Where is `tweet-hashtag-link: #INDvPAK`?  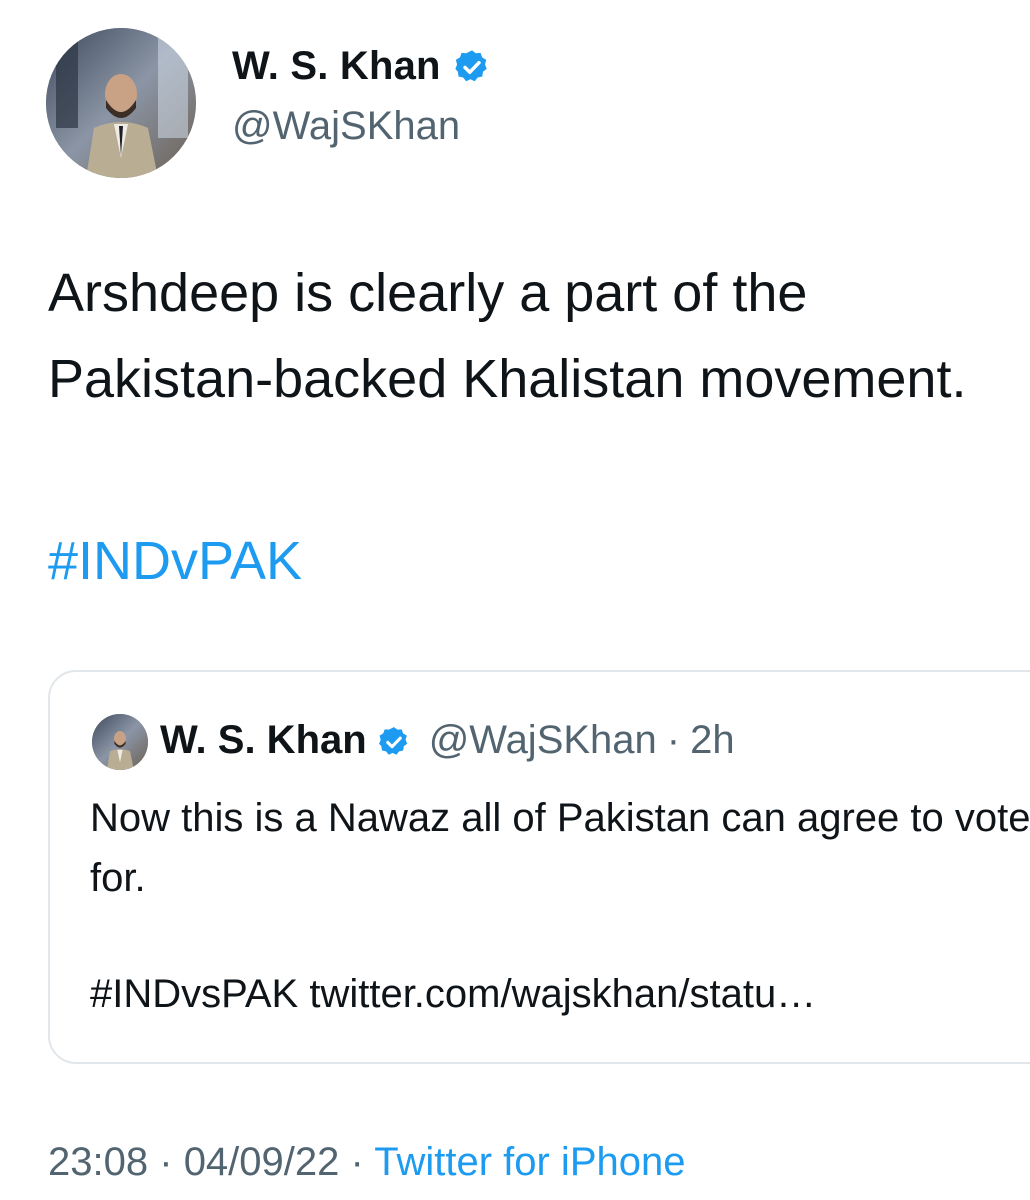
tweet-hashtag-link: #INDvPAK is located at coordinates (175, 561).